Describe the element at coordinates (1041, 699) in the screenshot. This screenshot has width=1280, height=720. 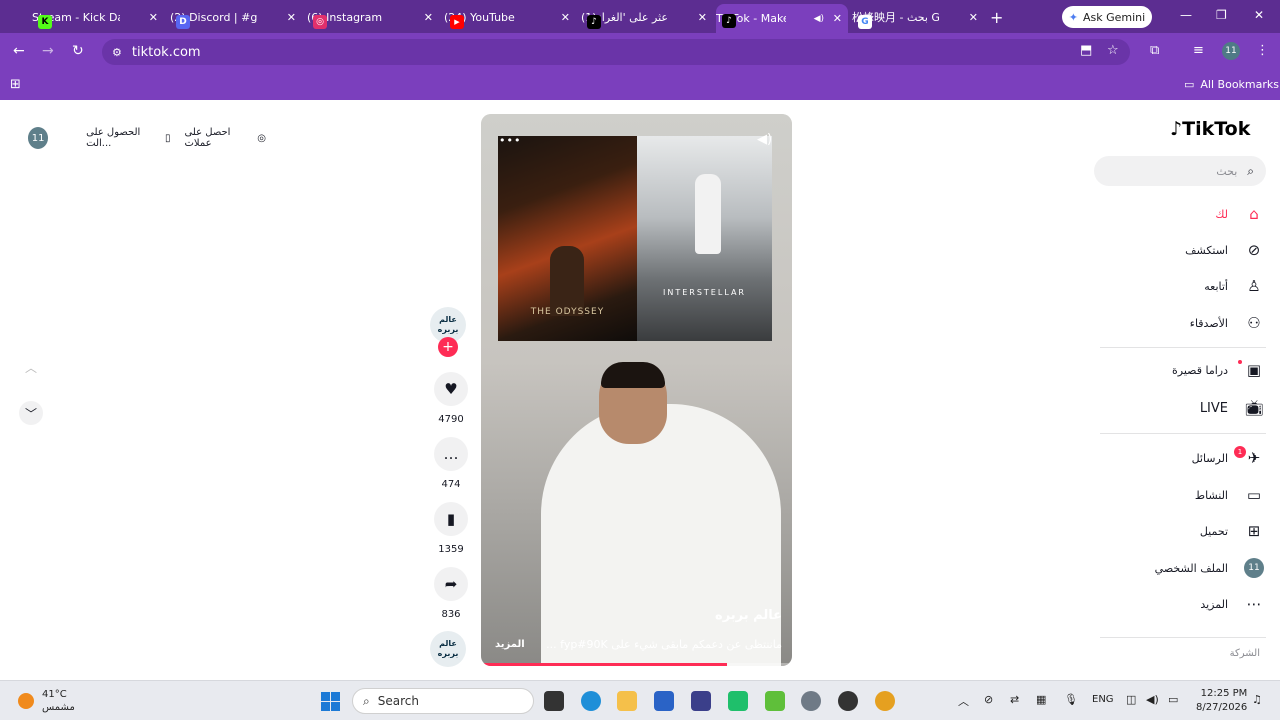
I see `tray-icon: ▦` at that location.